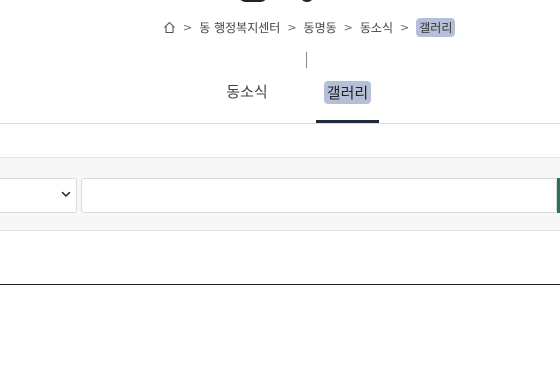 This screenshot has width=560, height=365. What do you see at coordinates (38, 195) in the screenshot?
I see `search-category-select` at bounding box center [38, 195].